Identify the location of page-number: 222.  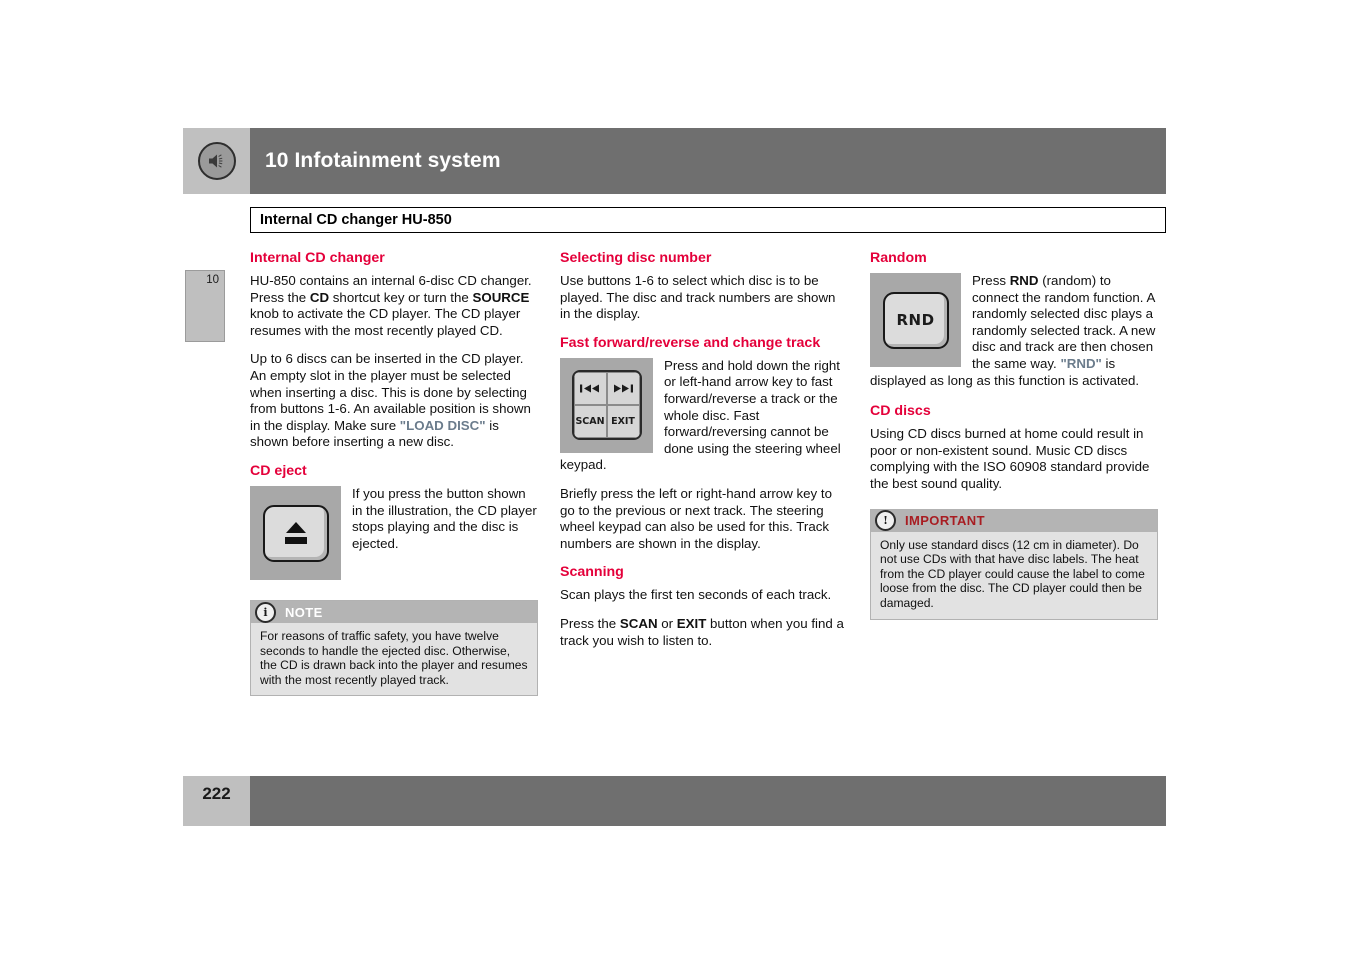
(216, 793).